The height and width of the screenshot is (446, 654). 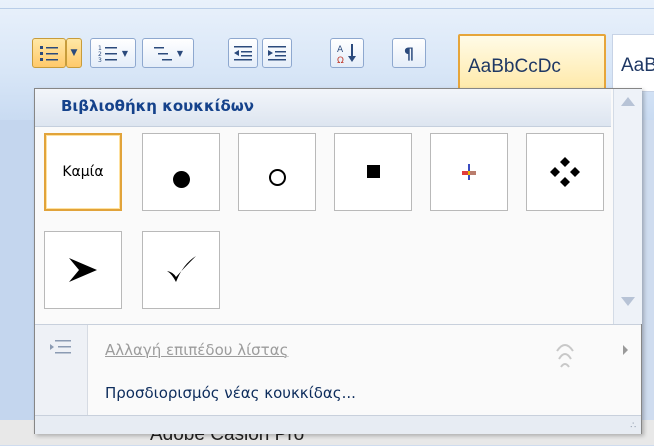 I want to click on svg-text: Ω, so click(x=340, y=60).